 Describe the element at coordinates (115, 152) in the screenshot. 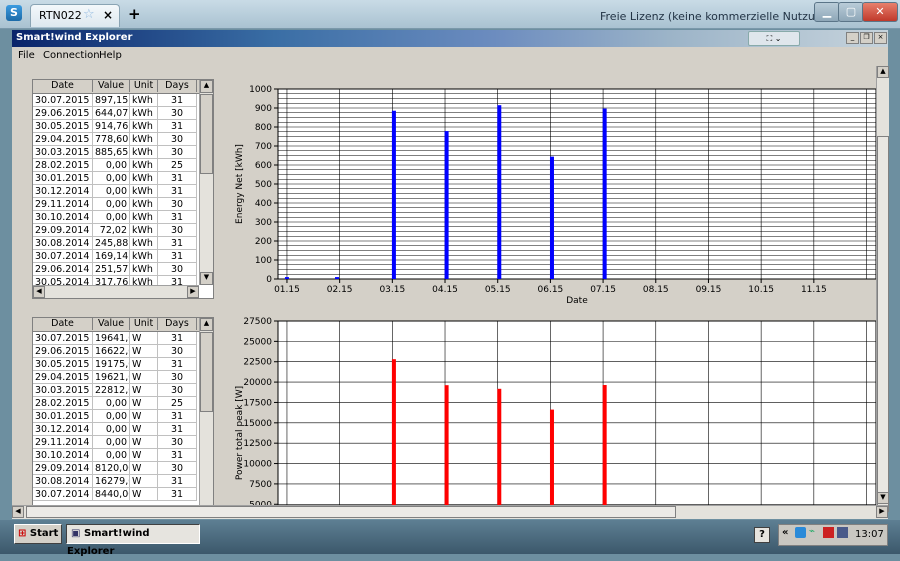

I see `table-row: 30.03.2015 885,65 kWh 30` at that location.